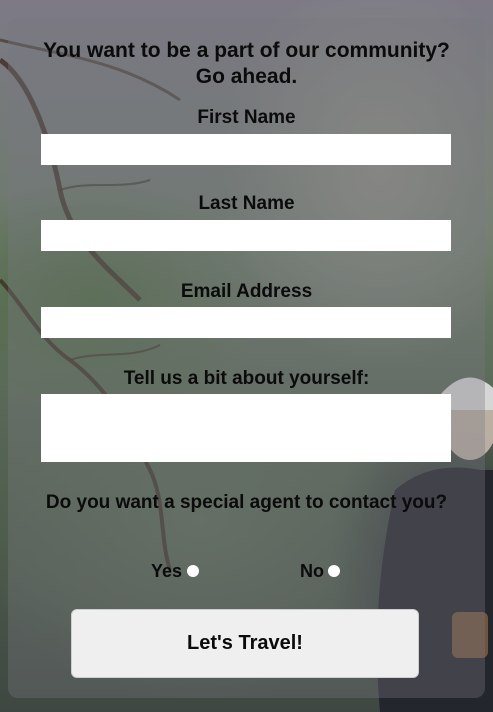  Describe the element at coordinates (246, 76) in the screenshot. I see `heading-line-2: Go ahead.` at that location.